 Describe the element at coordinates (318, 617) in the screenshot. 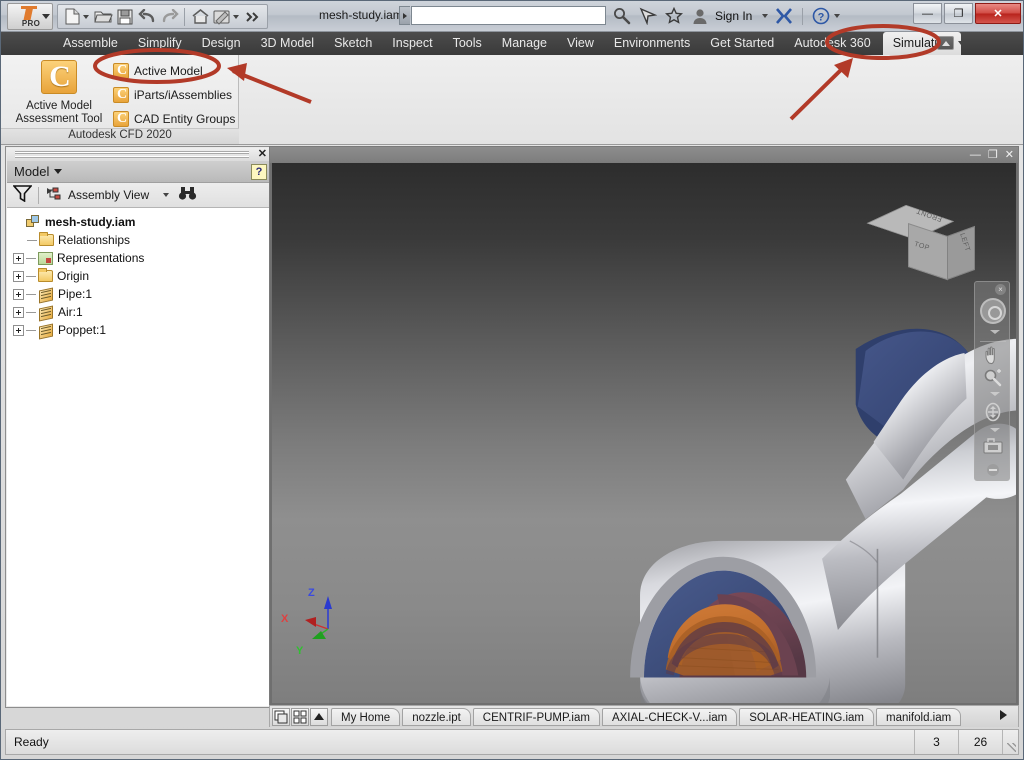

I see `axis-triad` at that location.